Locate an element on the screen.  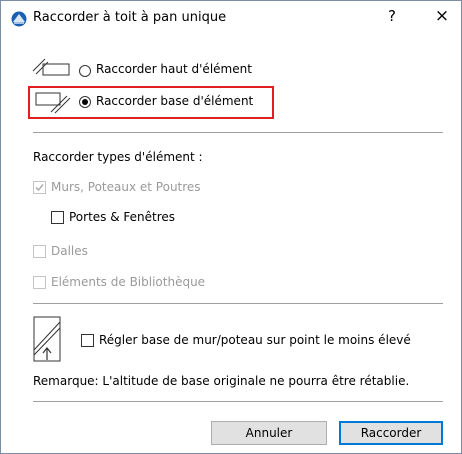
library-checkbox is located at coordinates (39, 282).